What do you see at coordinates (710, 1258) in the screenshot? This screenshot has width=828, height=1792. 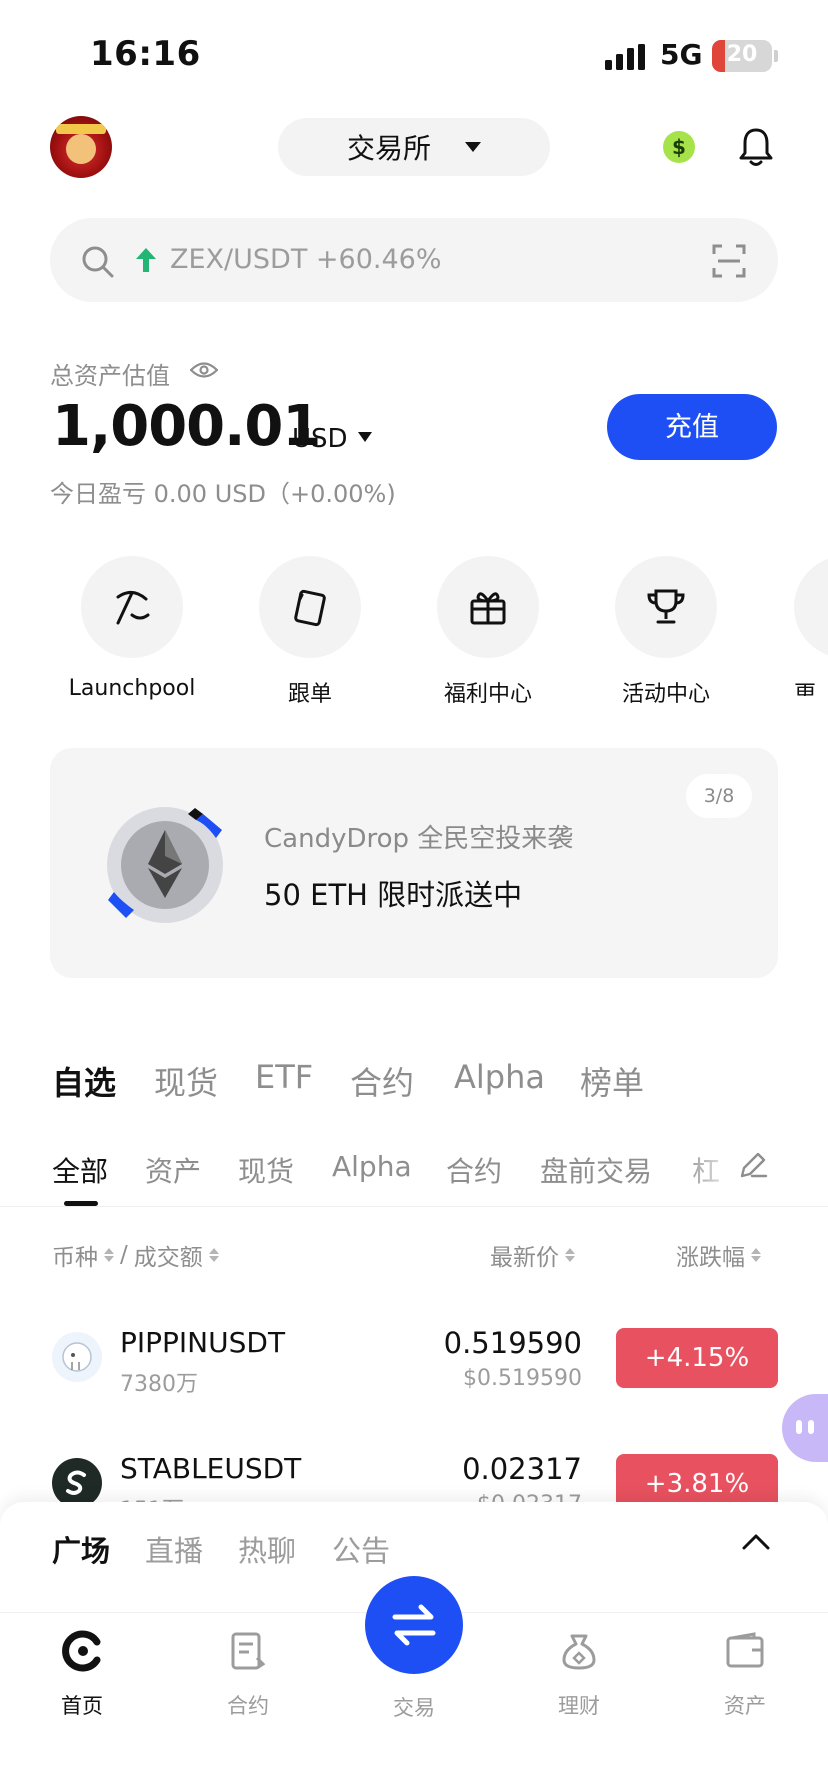 I see `header-change: 涨跌幅` at bounding box center [710, 1258].